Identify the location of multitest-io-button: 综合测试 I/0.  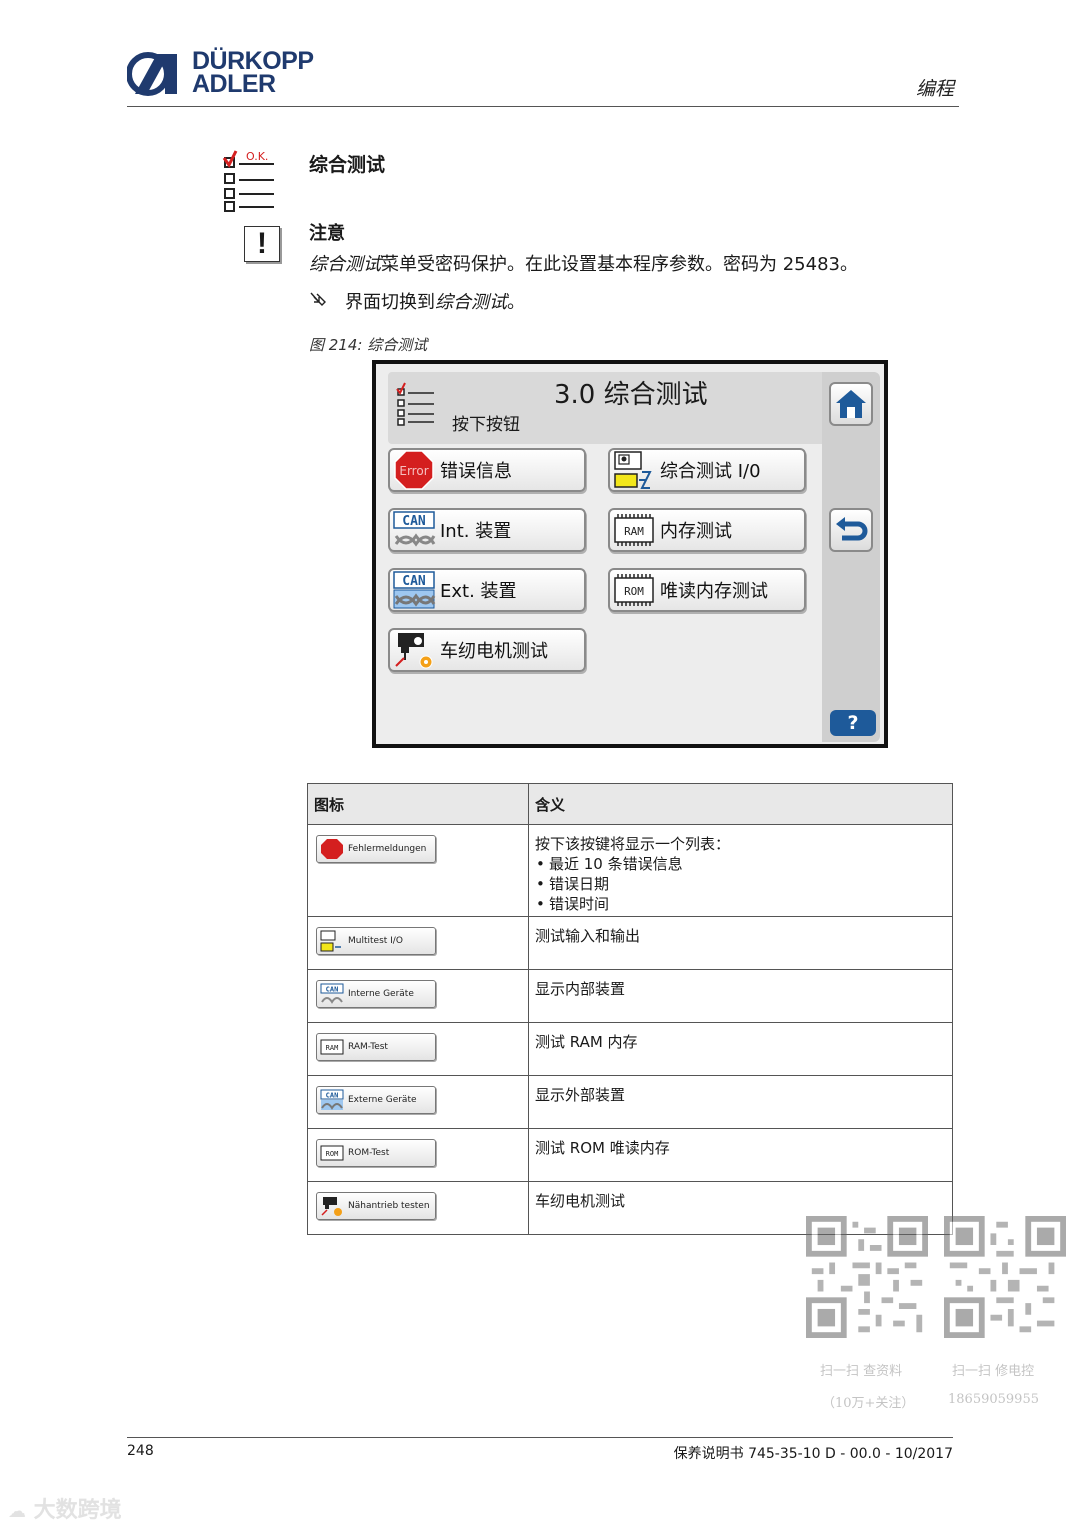
(707, 470).